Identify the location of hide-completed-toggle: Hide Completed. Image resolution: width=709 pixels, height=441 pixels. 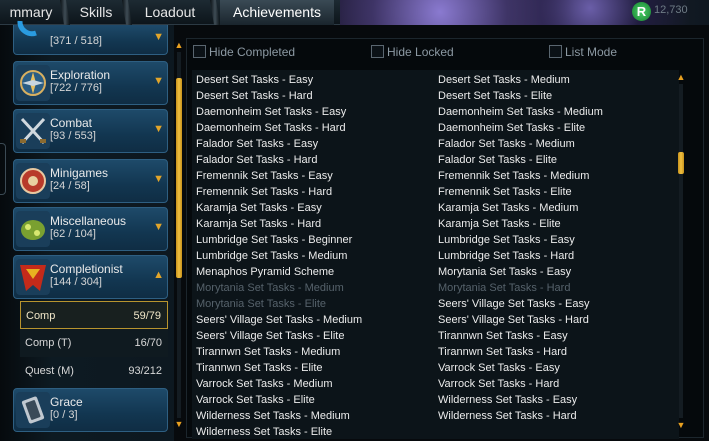
(244, 53).